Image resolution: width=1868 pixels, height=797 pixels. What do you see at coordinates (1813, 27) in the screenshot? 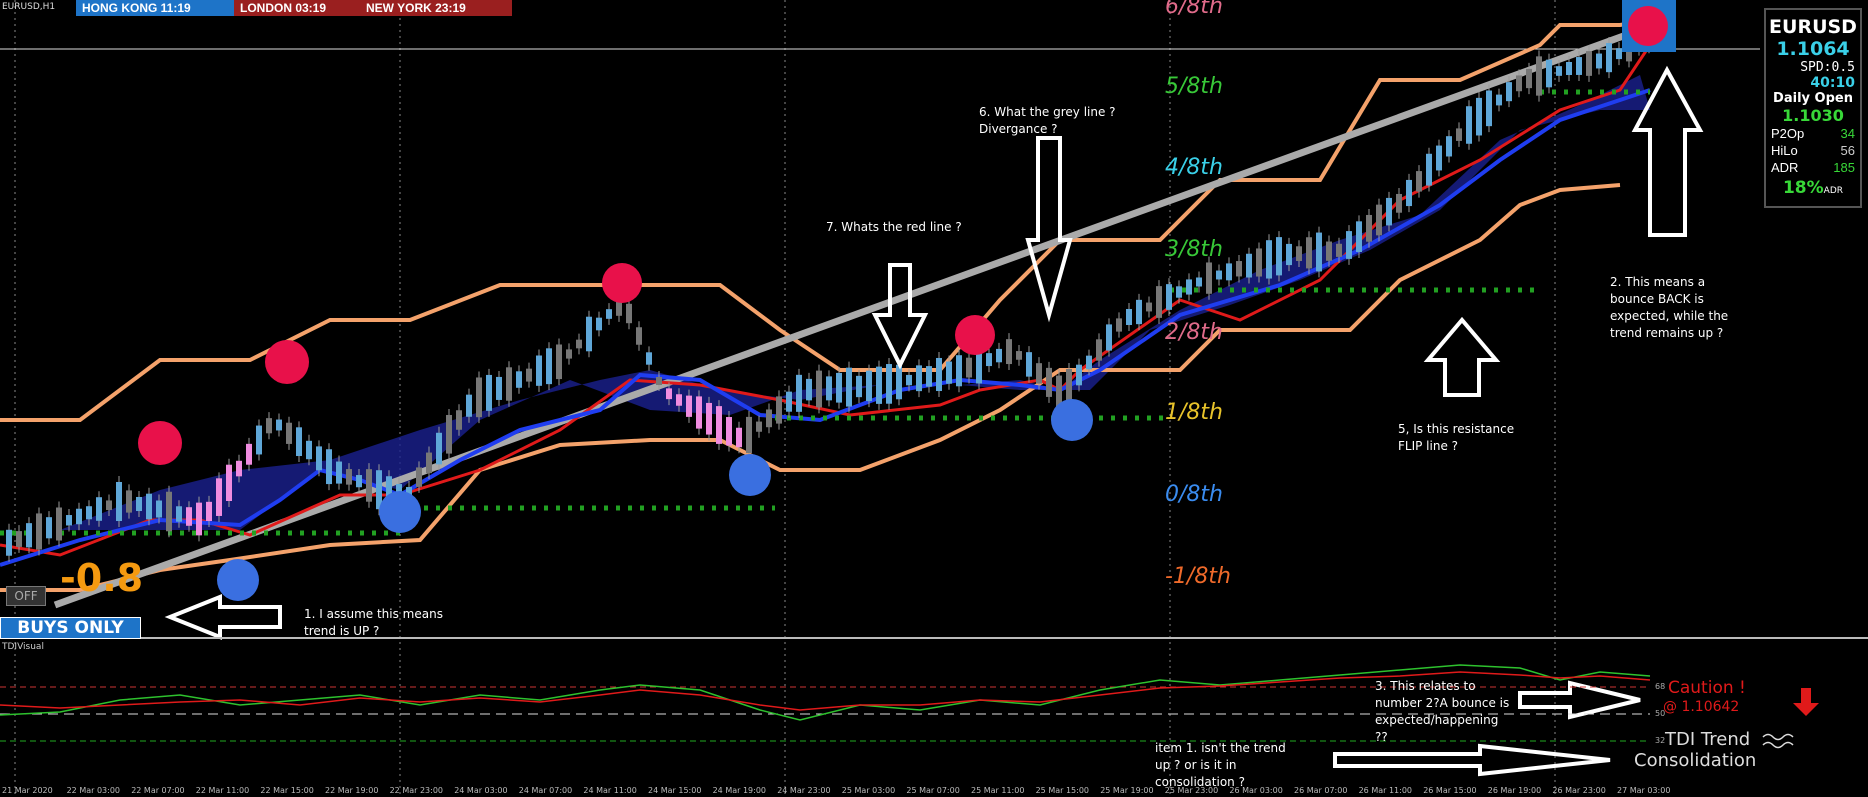
I see `info-symbol: EURUSD` at bounding box center [1813, 27].